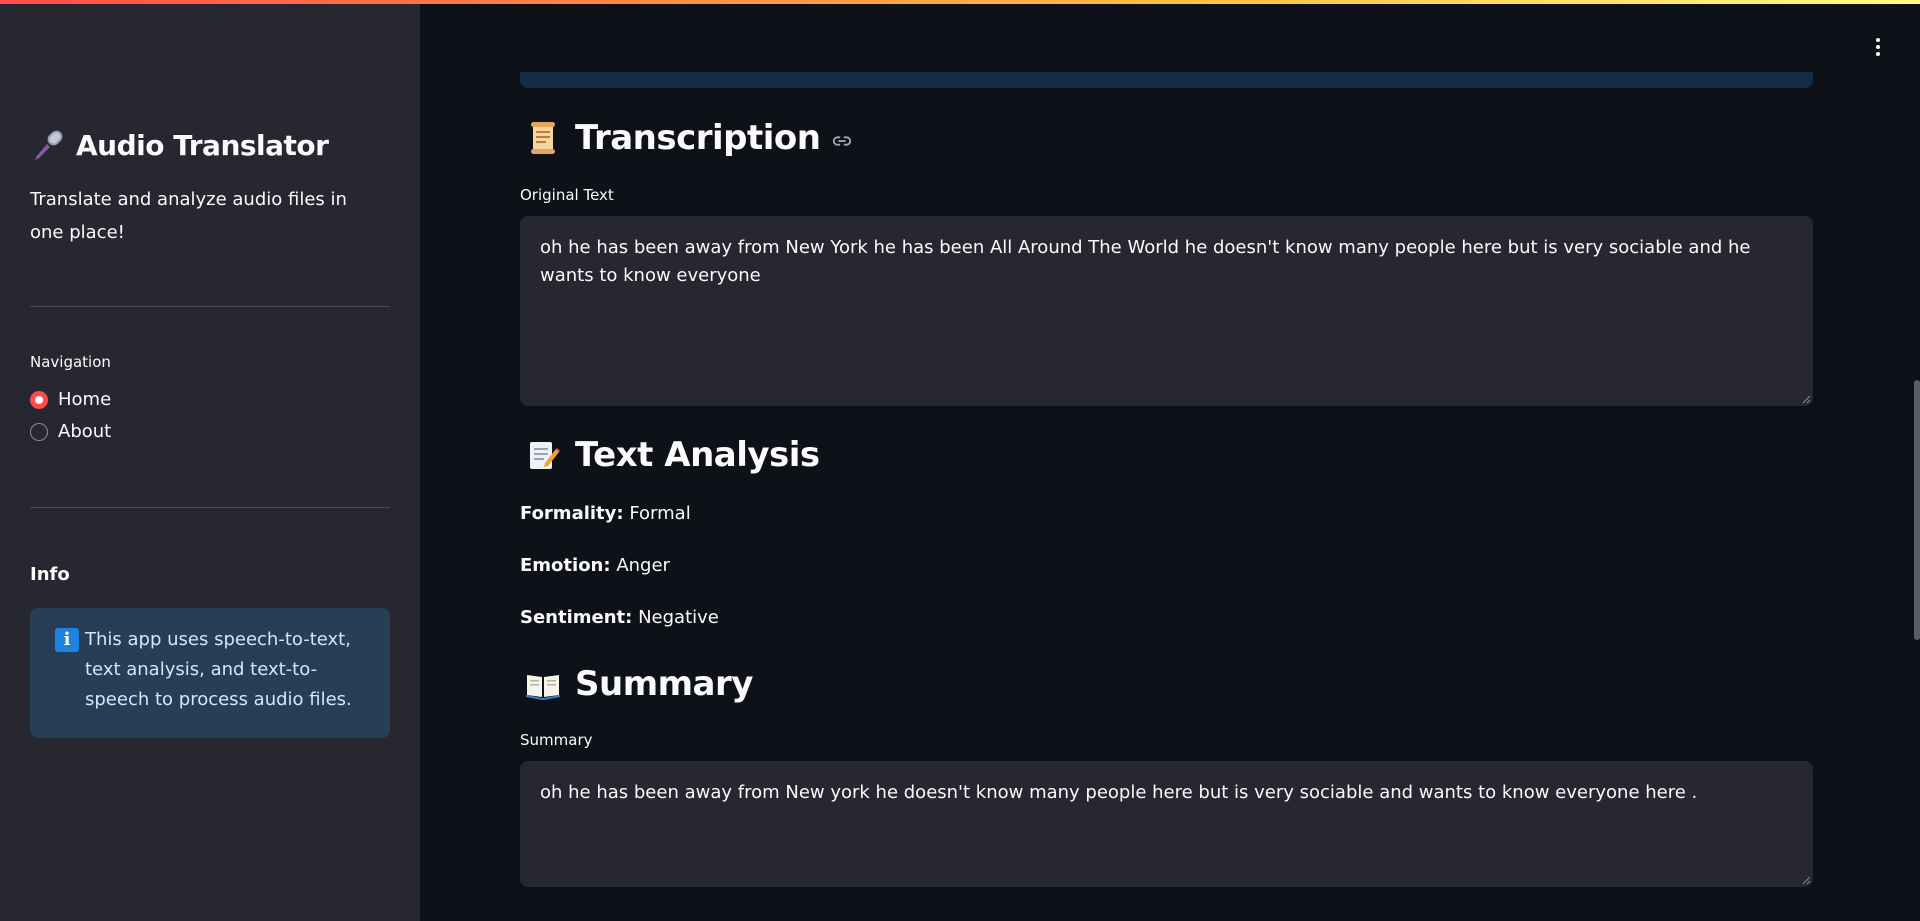 This screenshot has width=1920, height=921. Describe the element at coordinates (1166, 80) in the screenshot. I see `previous-element-bottom` at that location.